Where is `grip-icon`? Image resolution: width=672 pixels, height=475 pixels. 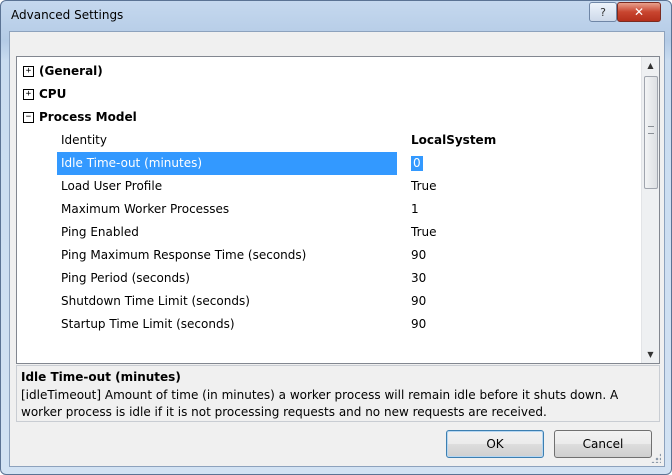
grip-icon is located at coordinates (651, 130).